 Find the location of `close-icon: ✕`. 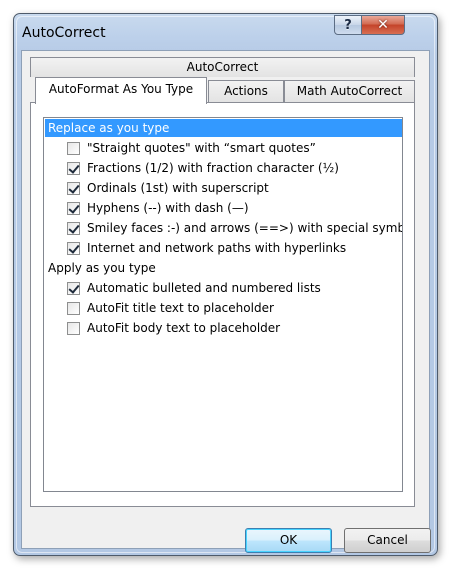

close-icon: ✕ is located at coordinates (383, 25).